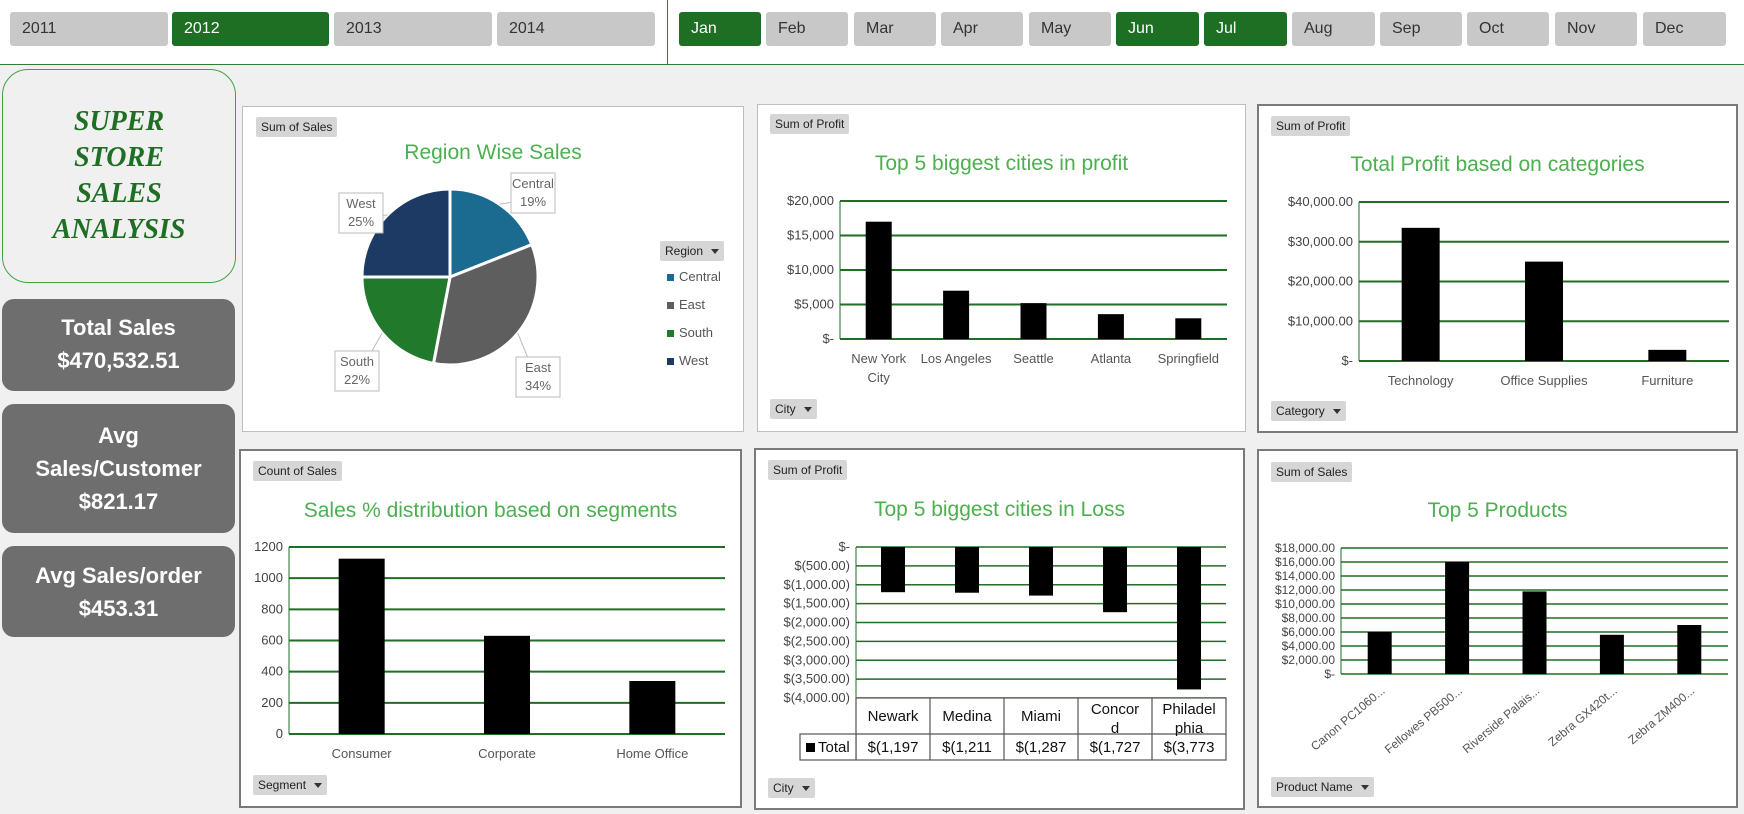  I want to click on y-tick-label: $(1,500.00), so click(817, 603).